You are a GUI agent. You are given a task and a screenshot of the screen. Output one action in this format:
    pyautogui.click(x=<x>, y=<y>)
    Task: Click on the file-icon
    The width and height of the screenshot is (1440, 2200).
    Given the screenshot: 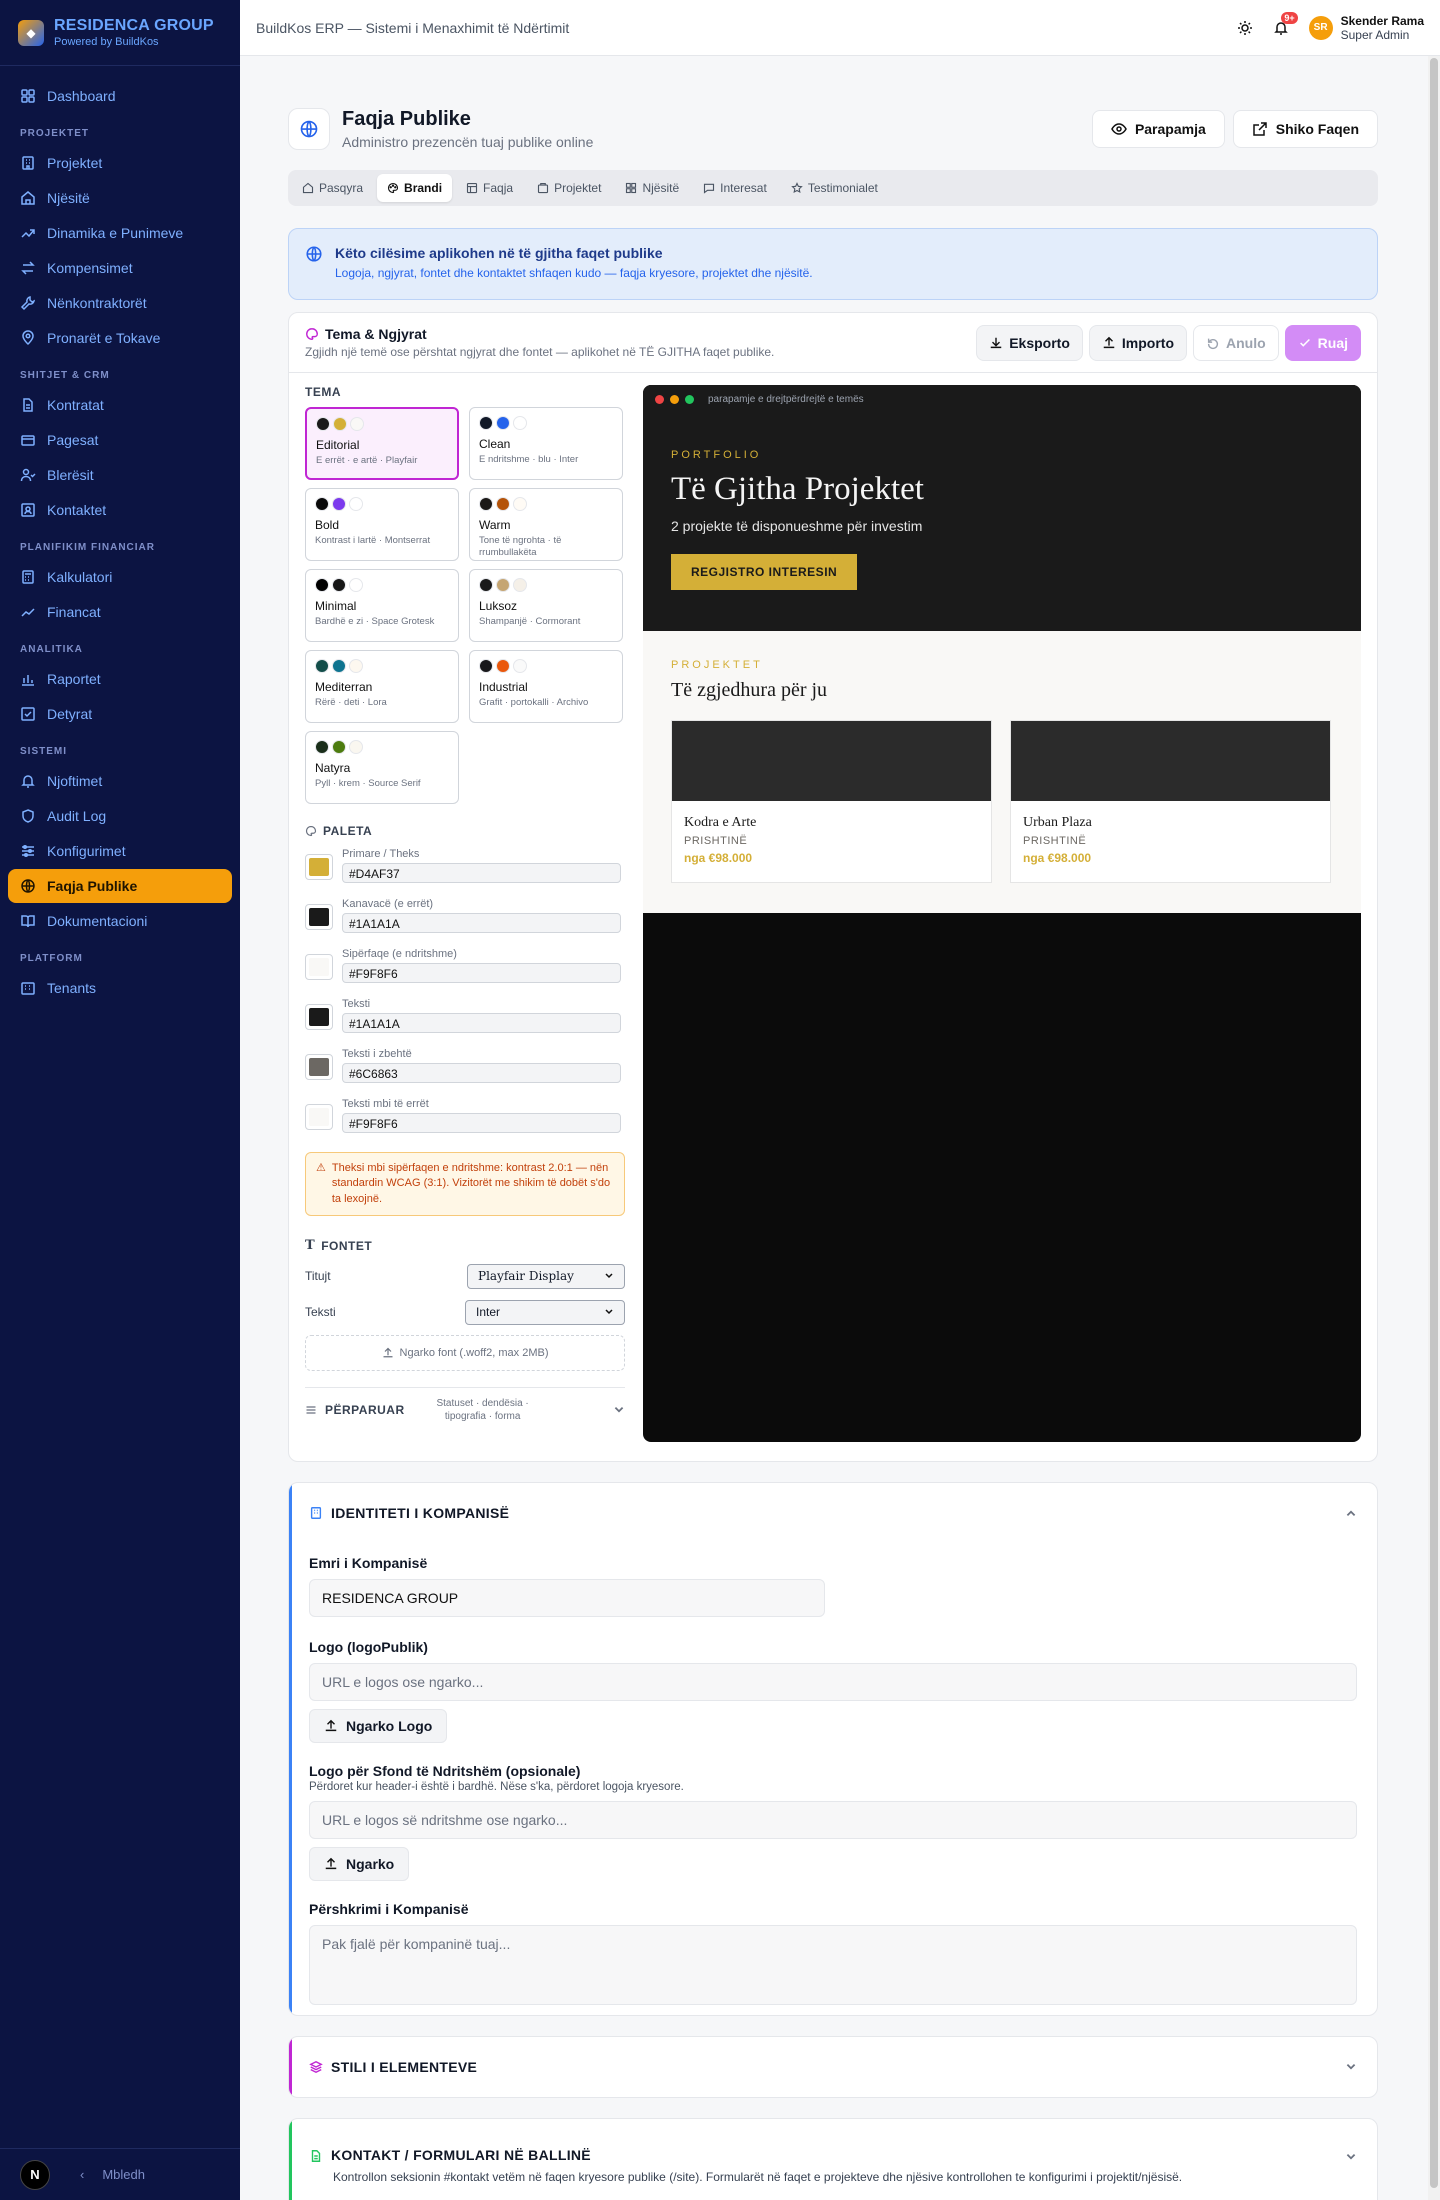 What is the action you would take?
    pyautogui.click(x=28, y=405)
    